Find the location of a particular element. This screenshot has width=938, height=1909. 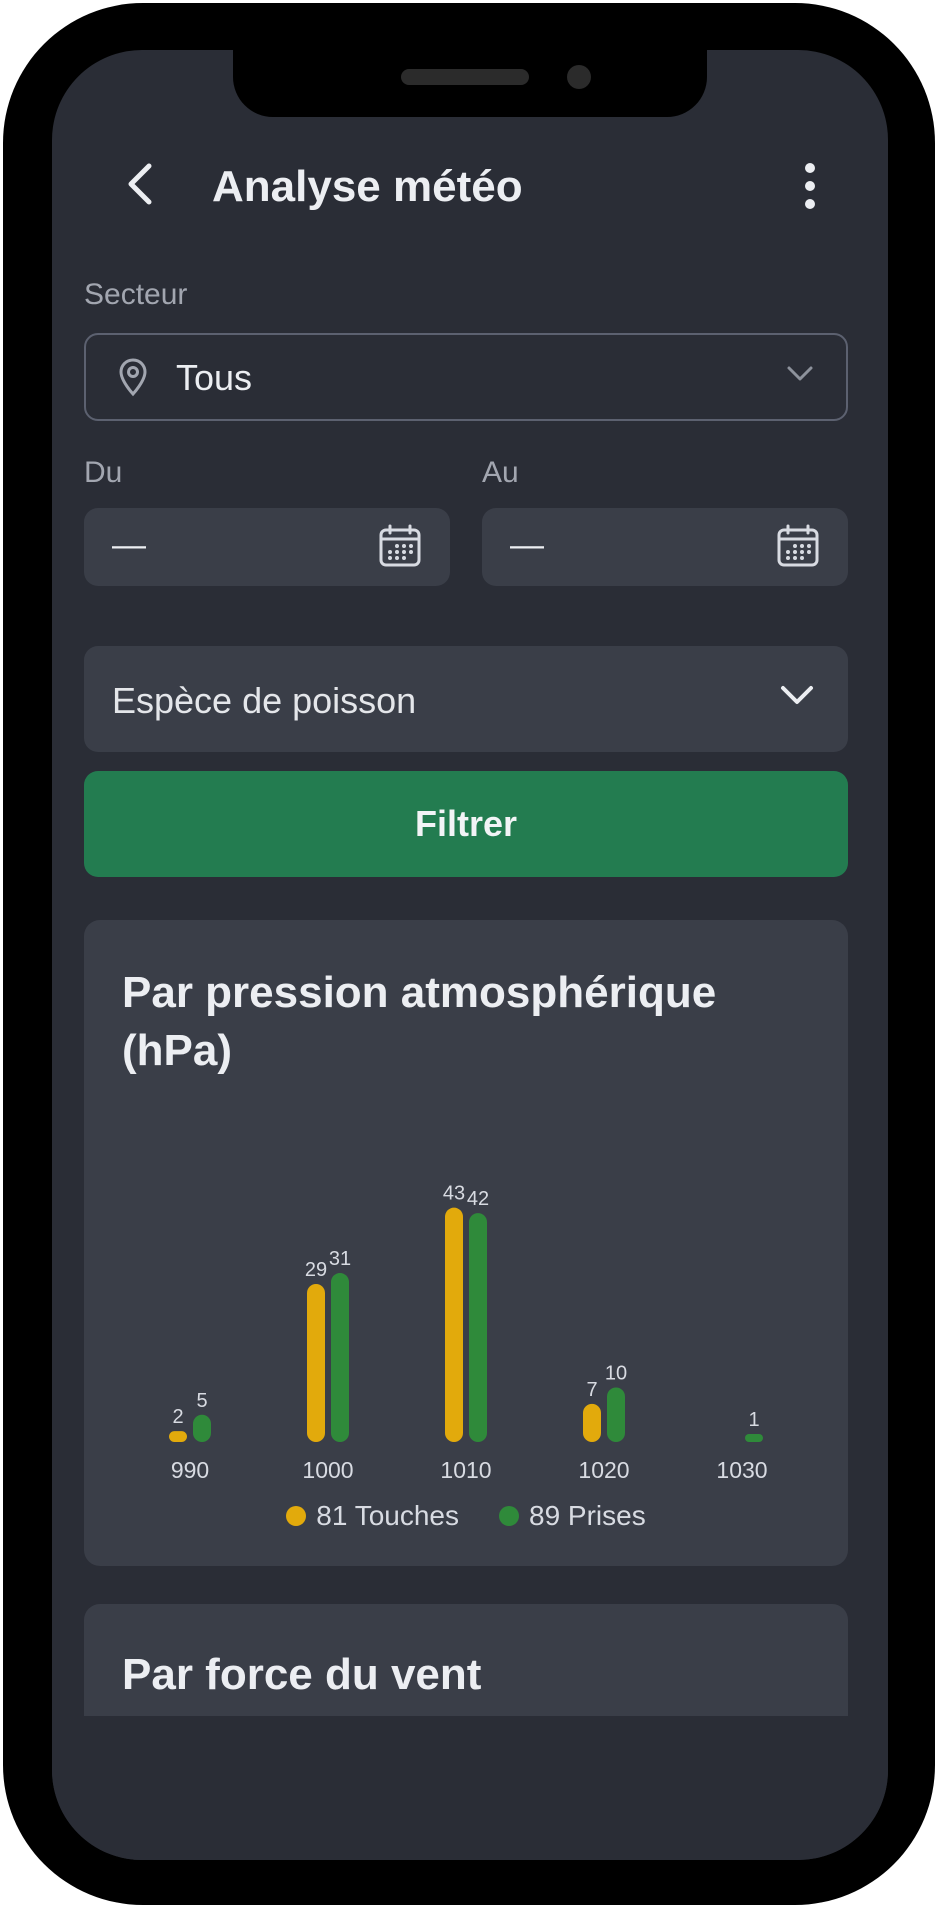

more-menu-button is located at coordinates (810, 186).